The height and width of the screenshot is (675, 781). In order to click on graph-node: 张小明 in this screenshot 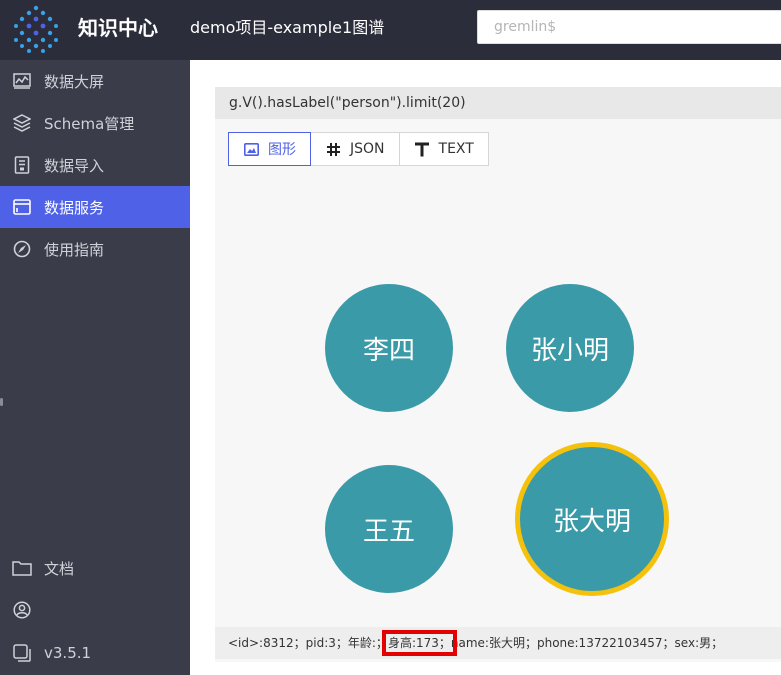, I will do `click(570, 348)`.